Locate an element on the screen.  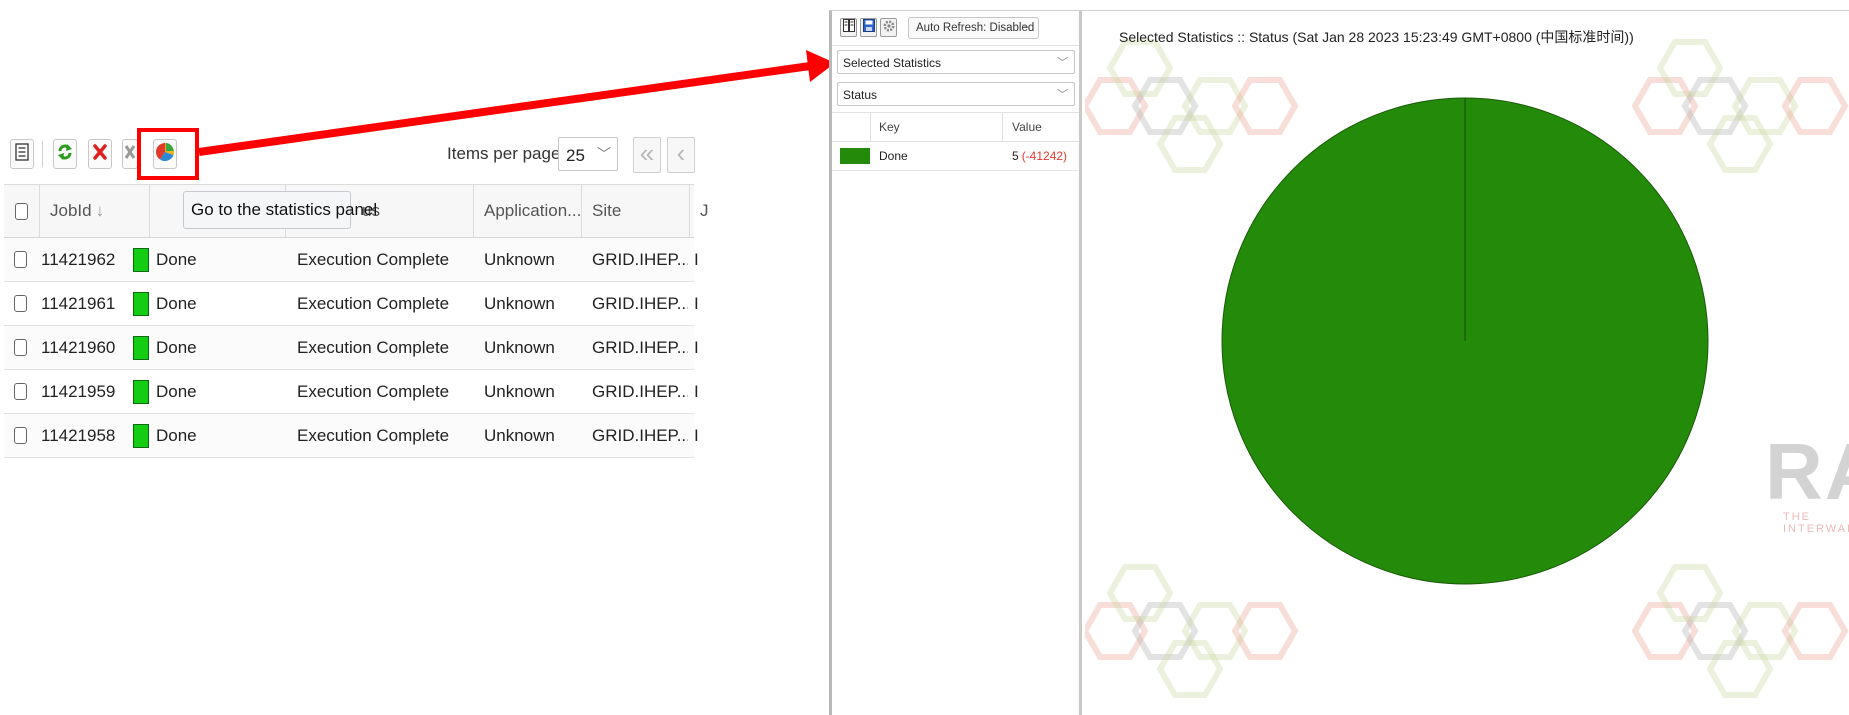
select-all-checkbox is located at coordinates (22, 211).